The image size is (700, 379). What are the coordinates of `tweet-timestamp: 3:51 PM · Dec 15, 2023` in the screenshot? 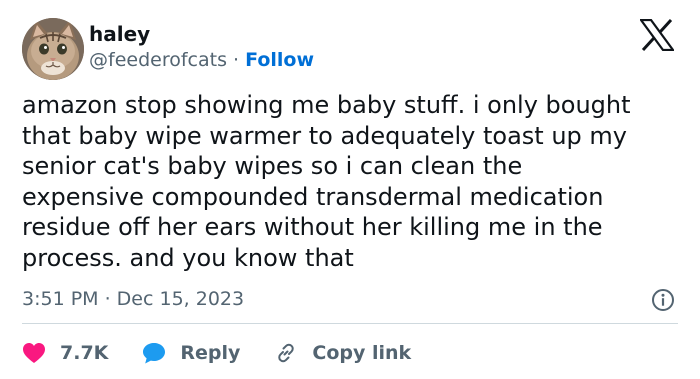 It's located at (133, 299).